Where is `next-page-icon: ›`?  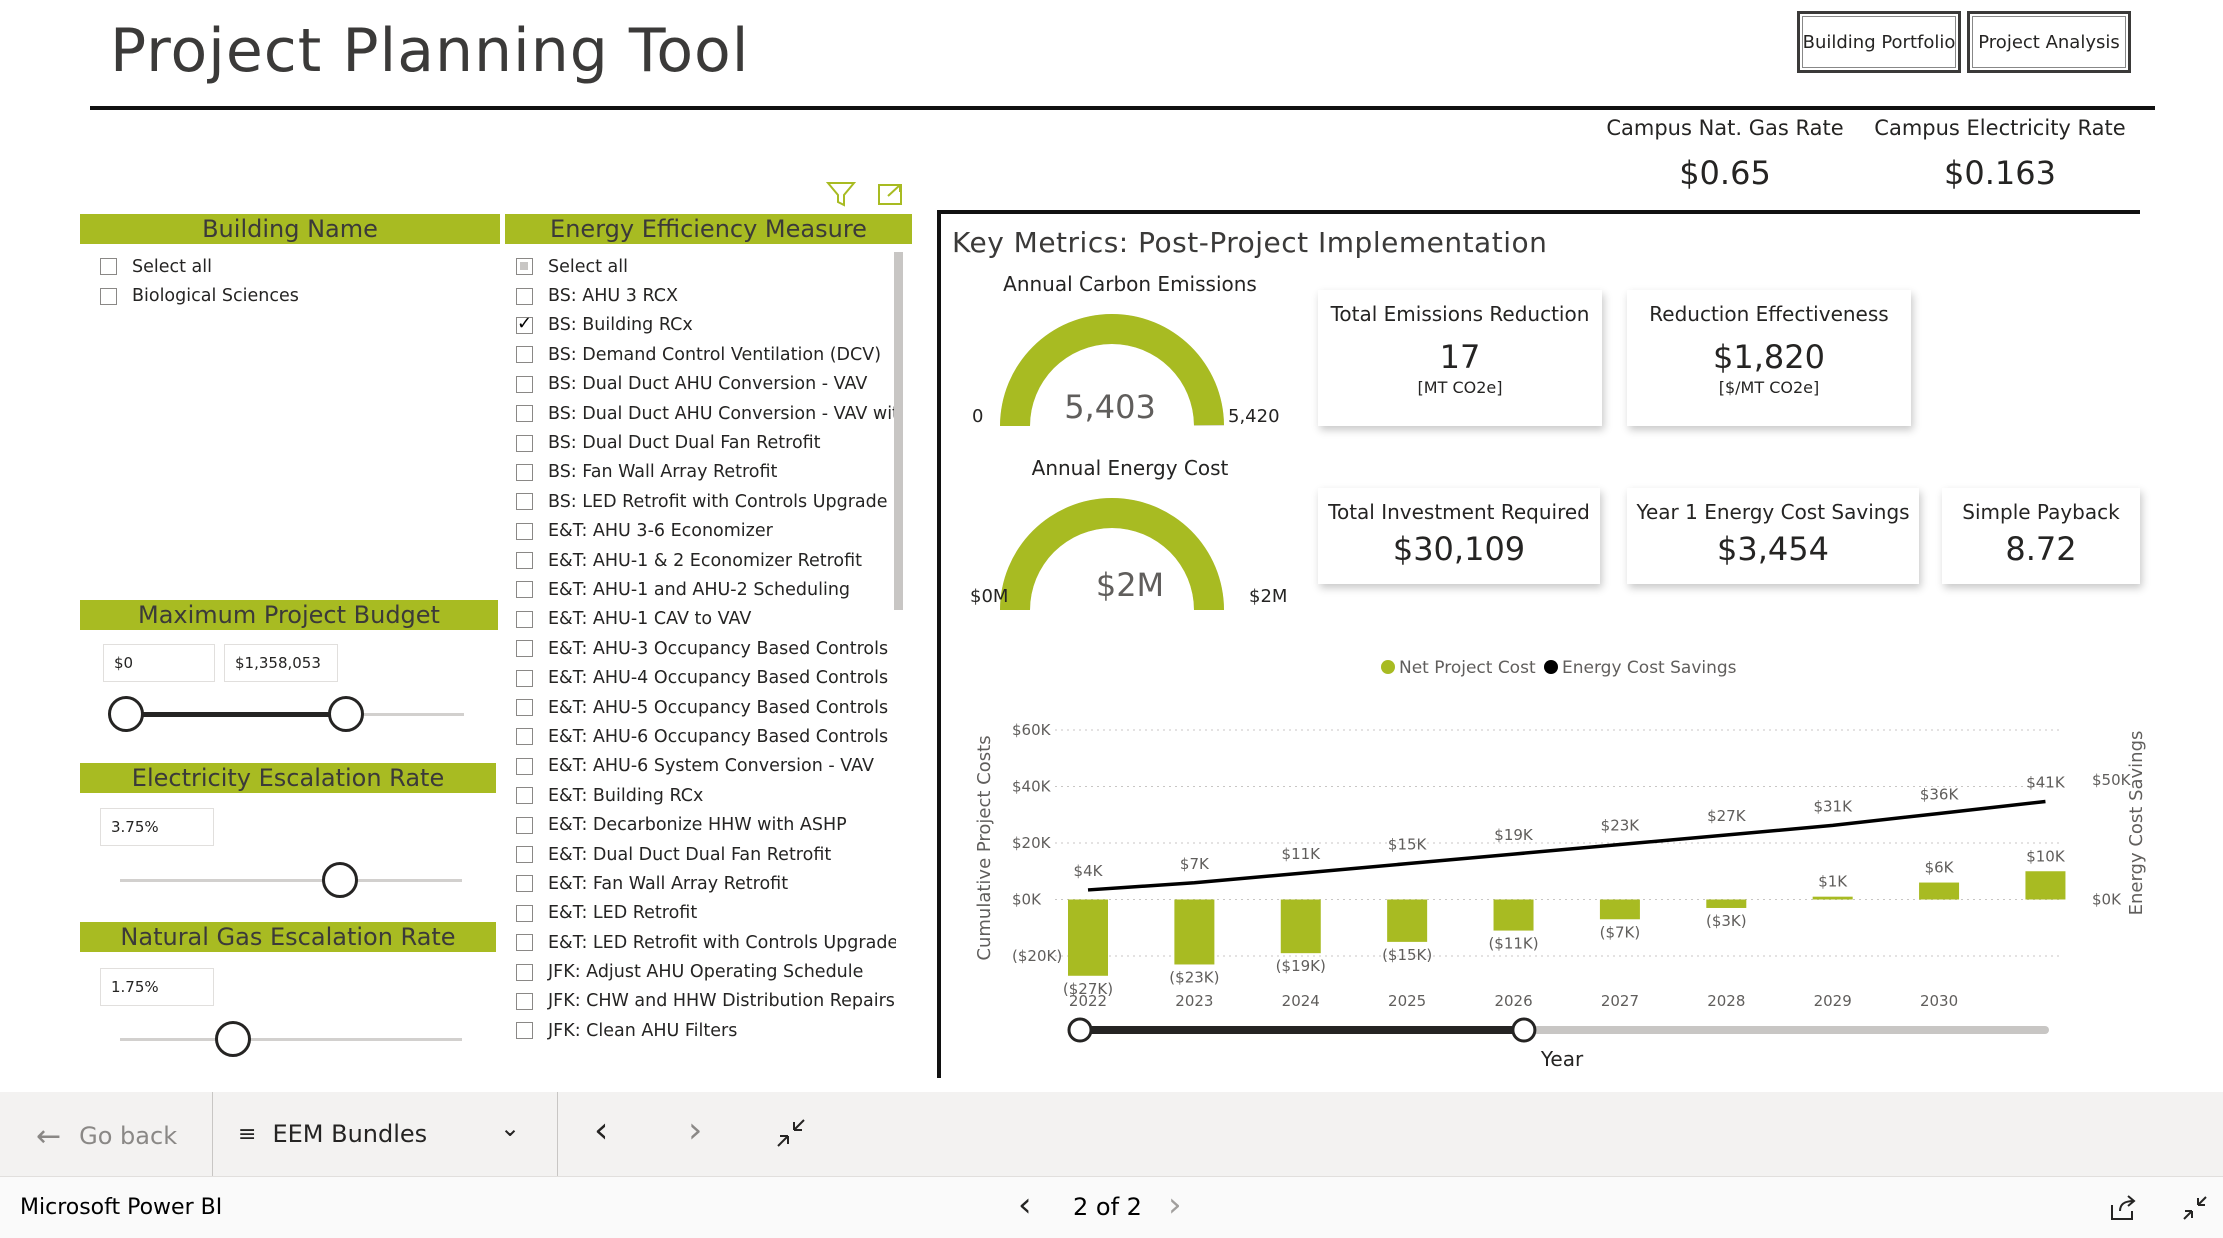 next-page-icon: › is located at coordinates (1175, 1205).